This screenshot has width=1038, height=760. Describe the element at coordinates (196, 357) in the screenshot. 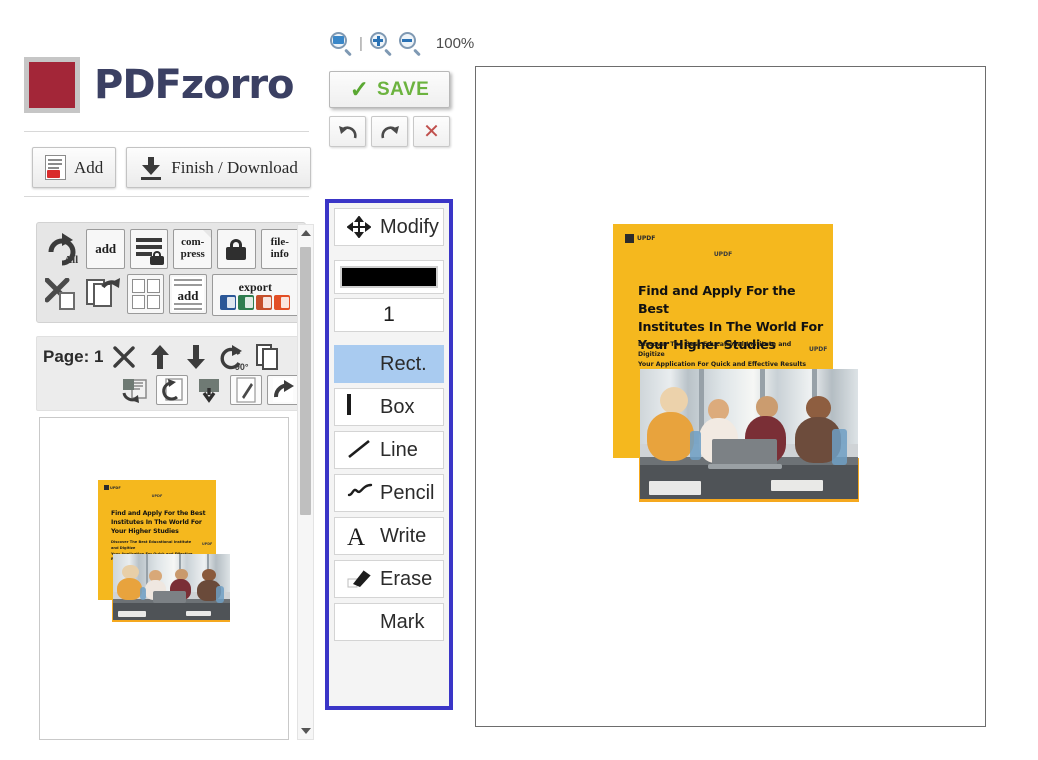

I see `move-page-down-button` at that location.